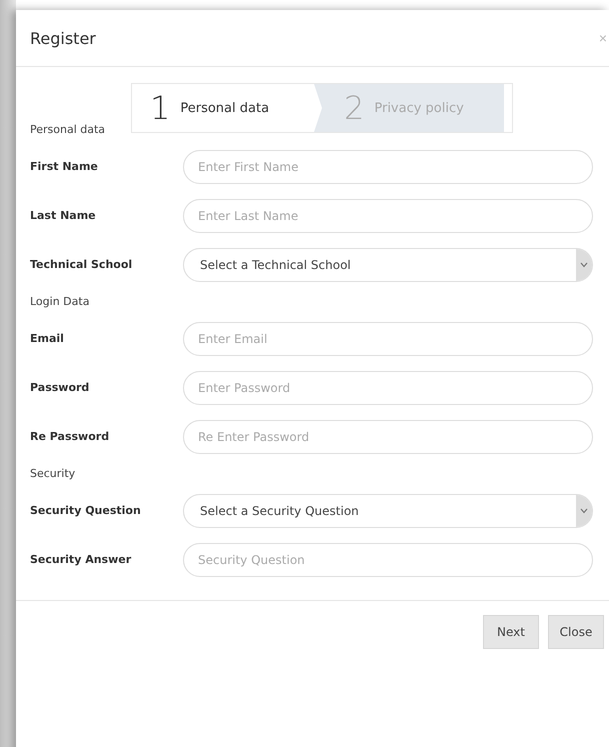  Describe the element at coordinates (86, 510) in the screenshot. I see `field-label: Security Question` at that location.